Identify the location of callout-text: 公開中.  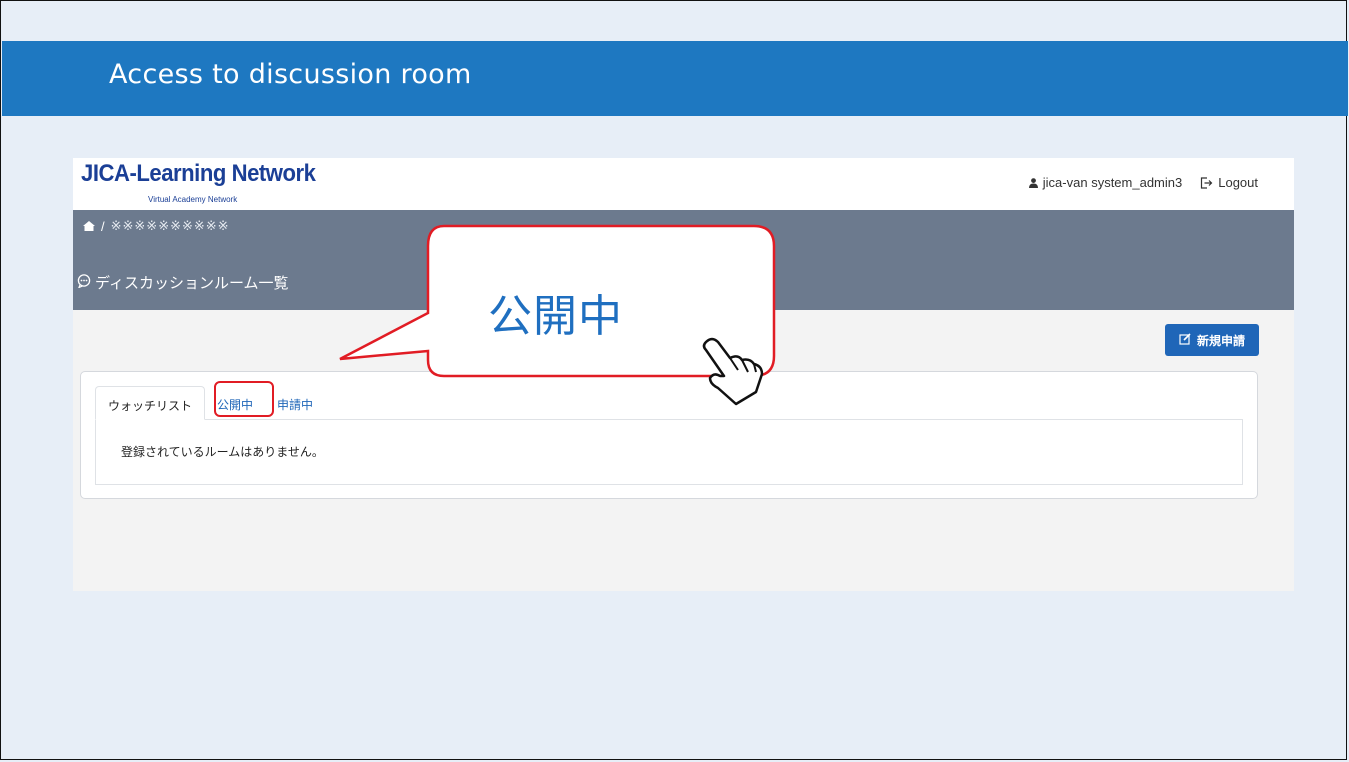
(555, 316).